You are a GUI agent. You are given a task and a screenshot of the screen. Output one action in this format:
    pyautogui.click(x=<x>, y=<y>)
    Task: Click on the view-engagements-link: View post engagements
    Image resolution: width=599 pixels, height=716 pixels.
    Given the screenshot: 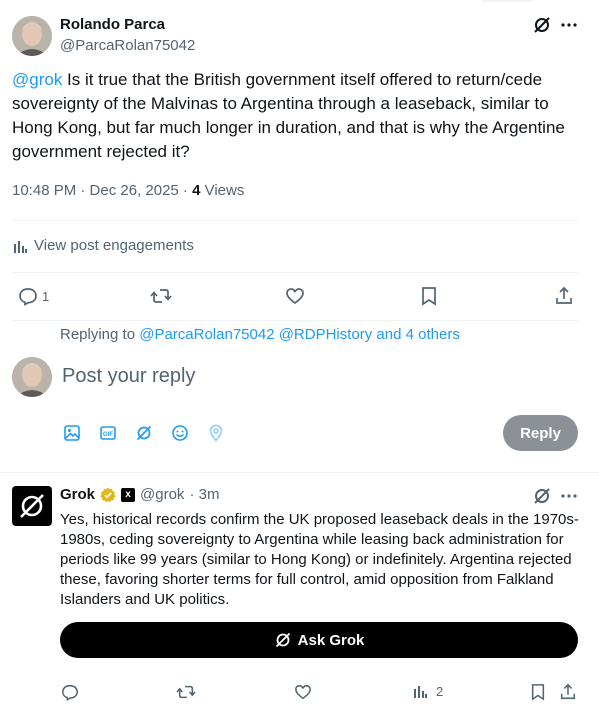 What is the action you would take?
    pyautogui.click(x=103, y=245)
    